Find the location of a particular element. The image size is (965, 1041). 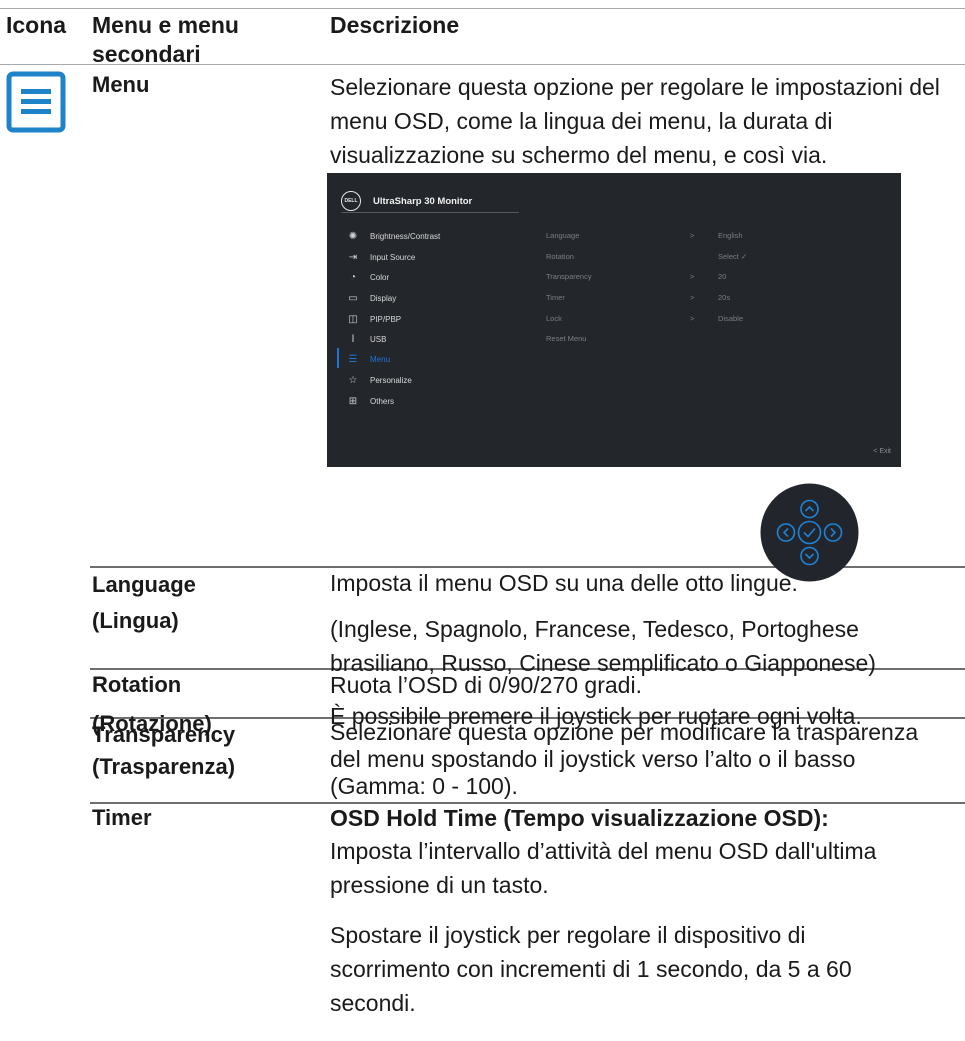

osd-menu-item-label: Color is located at coordinates (380, 277).